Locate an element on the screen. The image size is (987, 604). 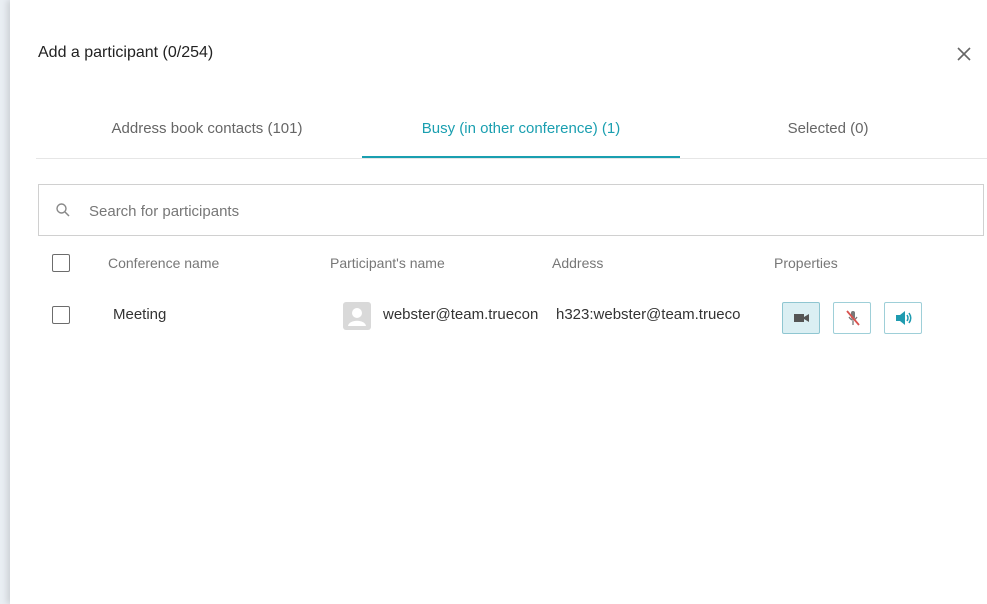
camera-toggle-button is located at coordinates (801, 318).